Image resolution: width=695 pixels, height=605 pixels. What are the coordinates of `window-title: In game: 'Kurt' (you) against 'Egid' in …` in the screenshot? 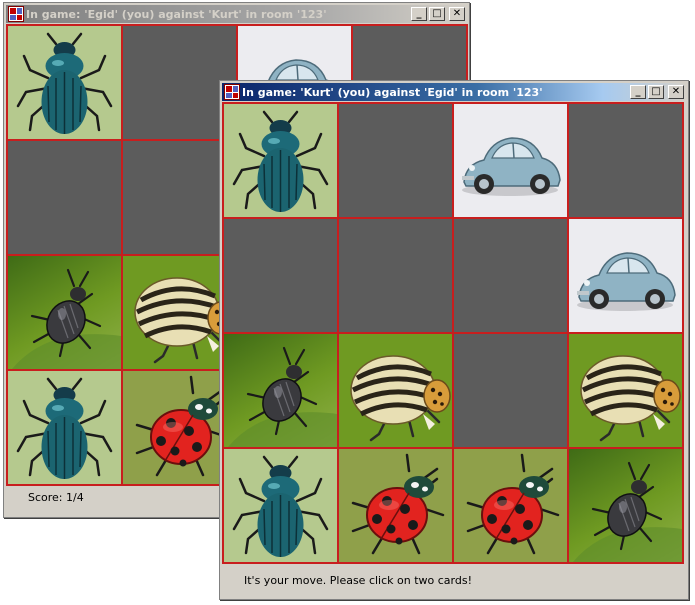 It's located at (392, 92).